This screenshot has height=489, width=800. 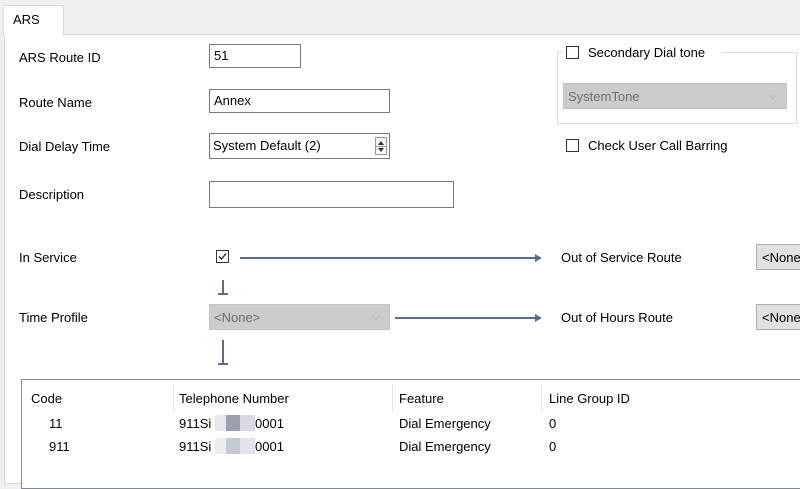 I want to click on column-header-telephone-number: Telephone Number, so click(x=234, y=398).